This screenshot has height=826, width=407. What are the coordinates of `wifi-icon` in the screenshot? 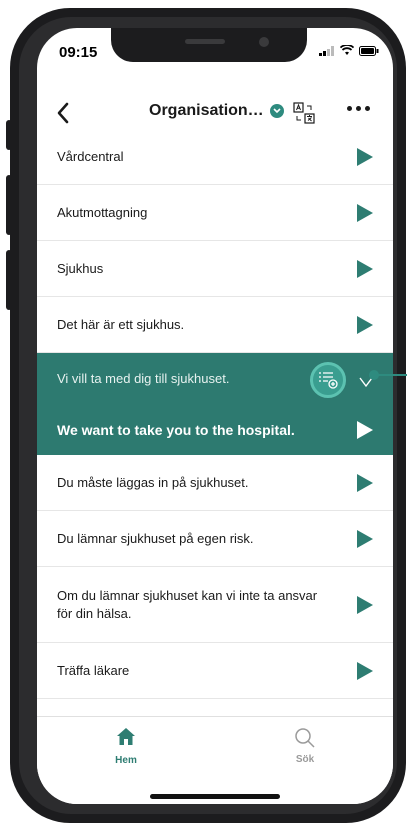 It's located at (347, 50).